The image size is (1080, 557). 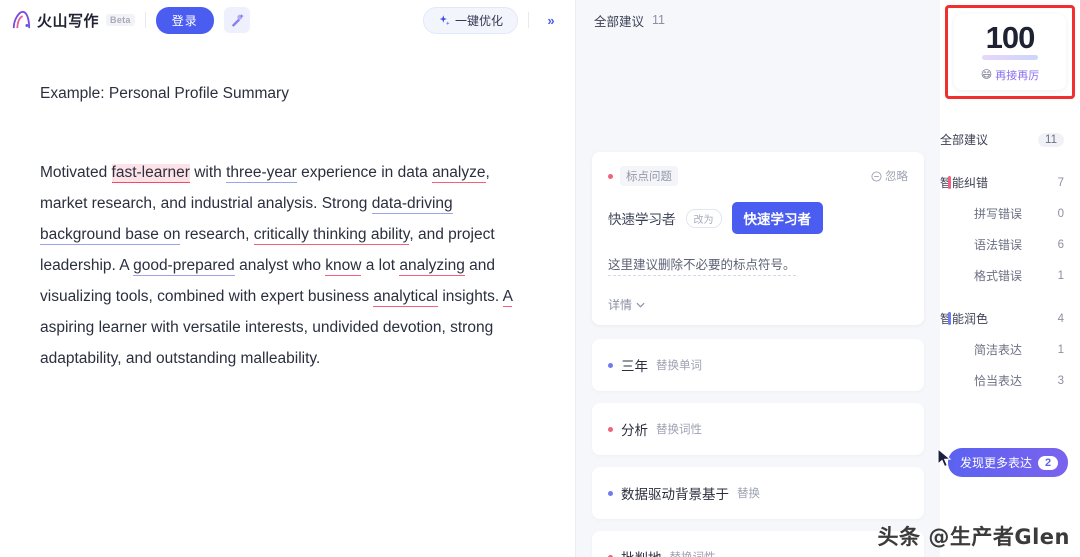 What do you see at coordinates (758, 176) in the screenshot?
I see `suggestion-card-header: 标点问题 忽略` at bounding box center [758, 176].